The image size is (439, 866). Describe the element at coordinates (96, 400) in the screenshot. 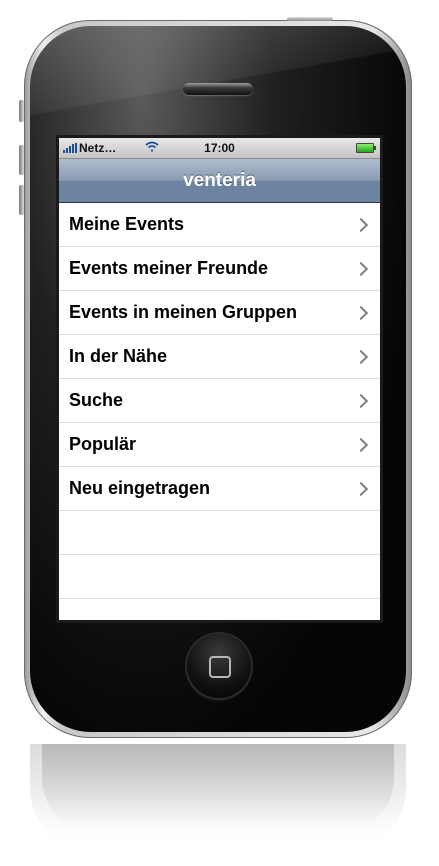

I see `menu-item-label: Suche` at that location.